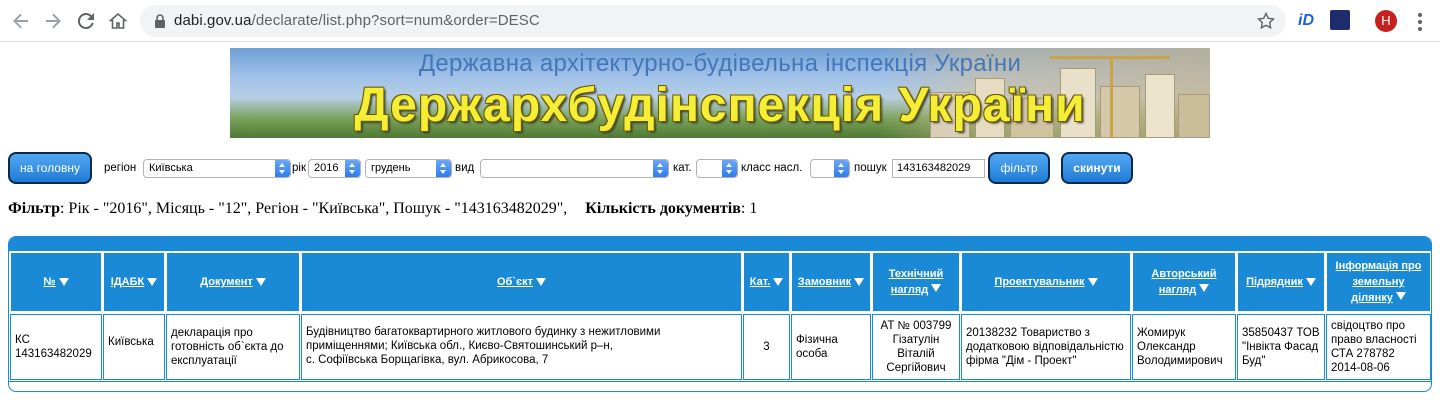 The image size is (1440, 400). Describe the element at coordinates (1281, 347) in the screenshot. I see `table-row-cell-contractor: 35850437 ТОВ "Інвікта Фасад Буд"` at that location.